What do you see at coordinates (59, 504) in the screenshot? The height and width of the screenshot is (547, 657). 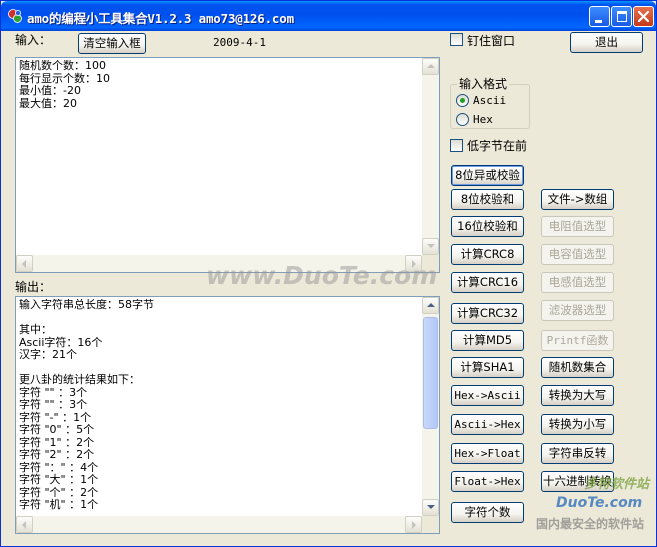 I see `output-line: 字符 "机" ：1个` at bounding box center [59, 504].